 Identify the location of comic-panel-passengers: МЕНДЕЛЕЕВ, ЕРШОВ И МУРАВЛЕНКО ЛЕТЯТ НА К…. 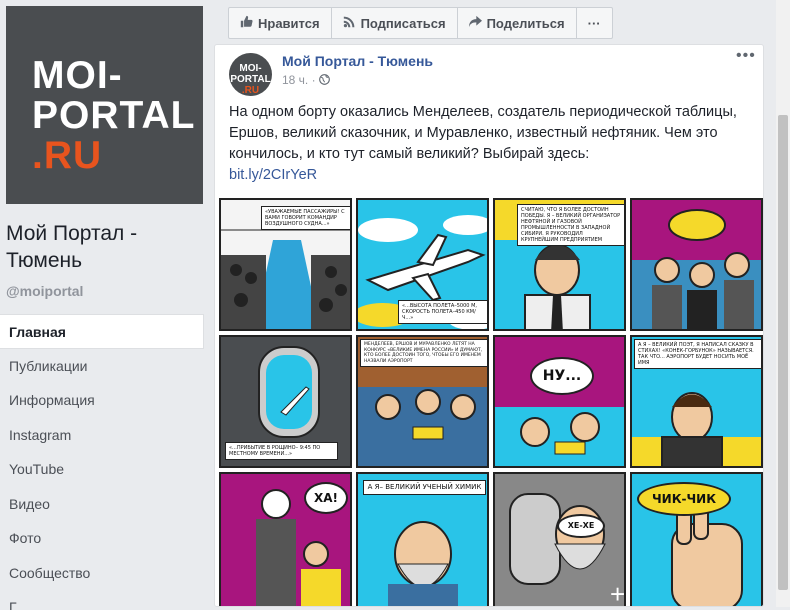
(422, 401).